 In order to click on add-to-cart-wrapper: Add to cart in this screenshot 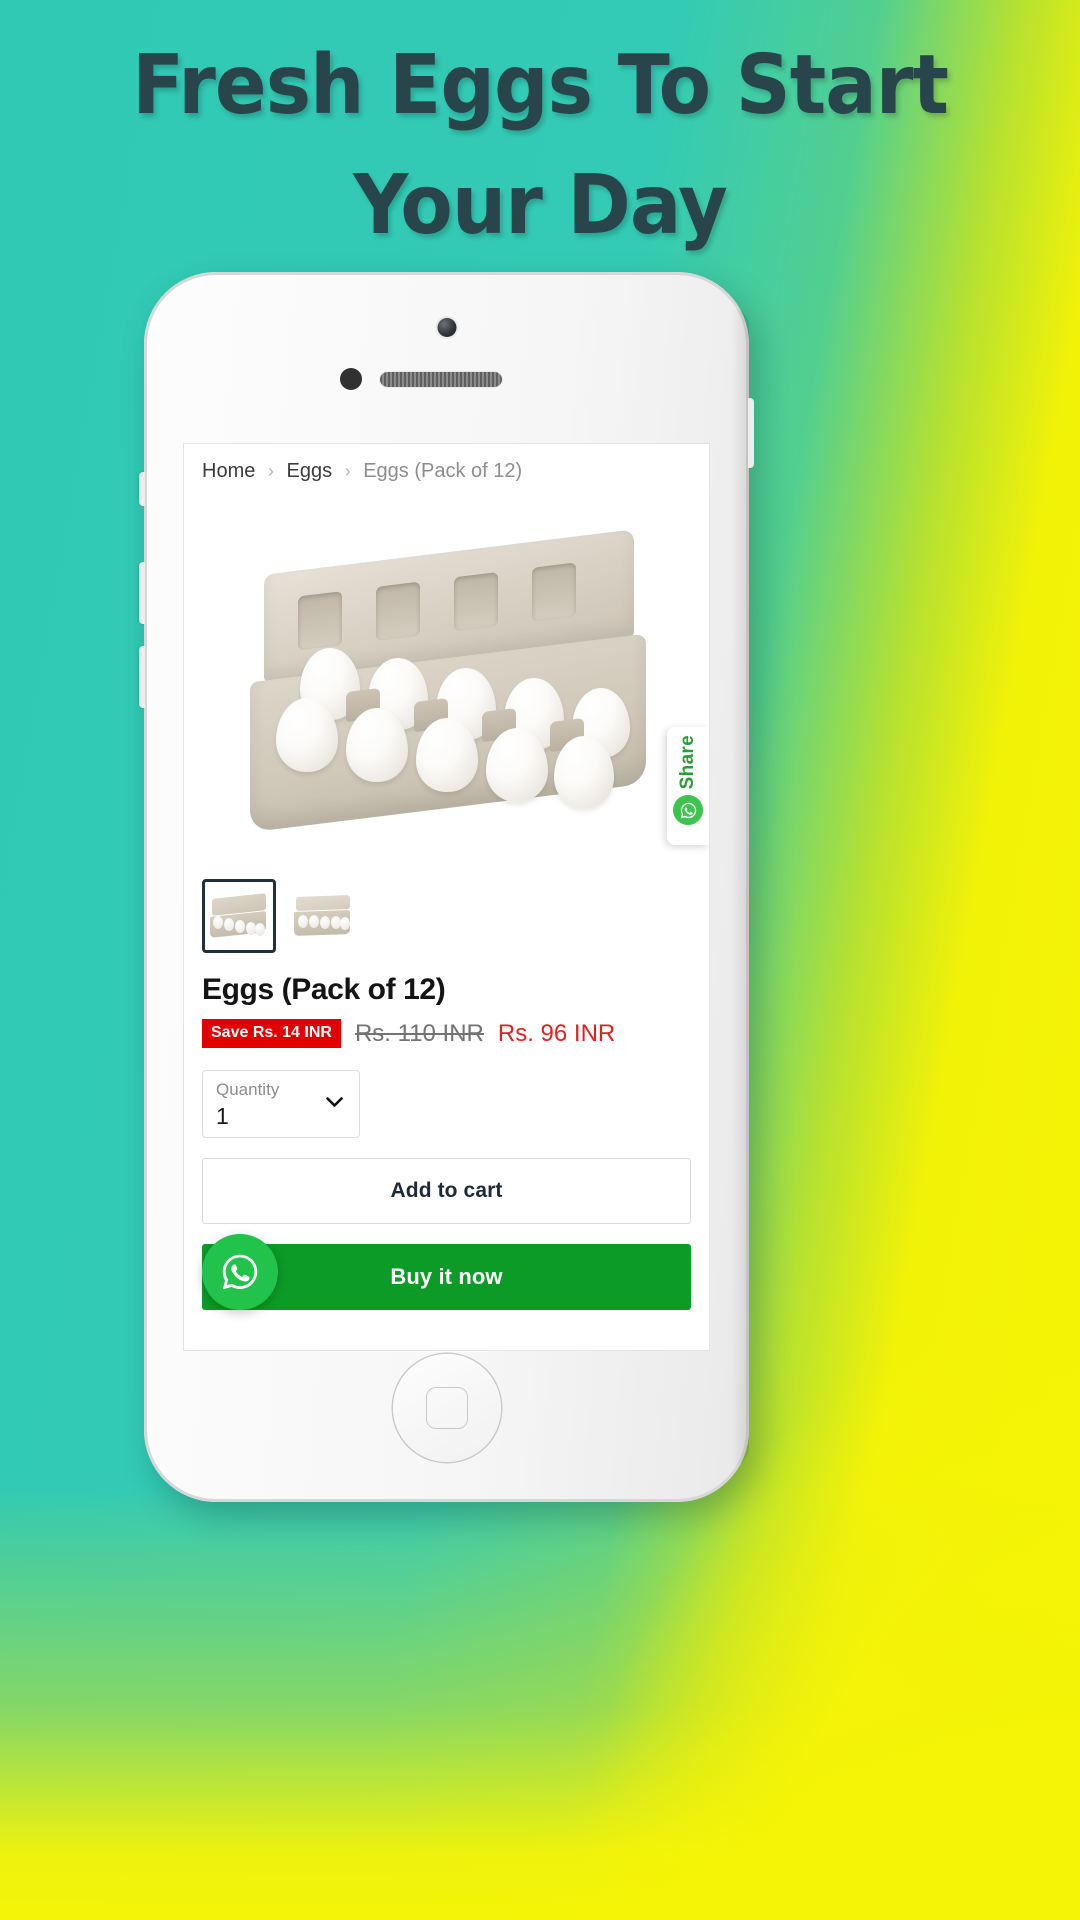, I will do `click(446, 1191)`.